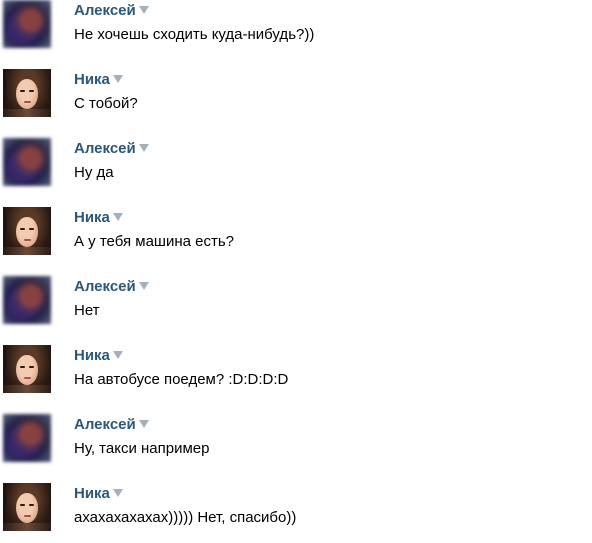 This screenshot has height=543, width=592. I want to click on message-text: С тобой?, so click(106, 103).